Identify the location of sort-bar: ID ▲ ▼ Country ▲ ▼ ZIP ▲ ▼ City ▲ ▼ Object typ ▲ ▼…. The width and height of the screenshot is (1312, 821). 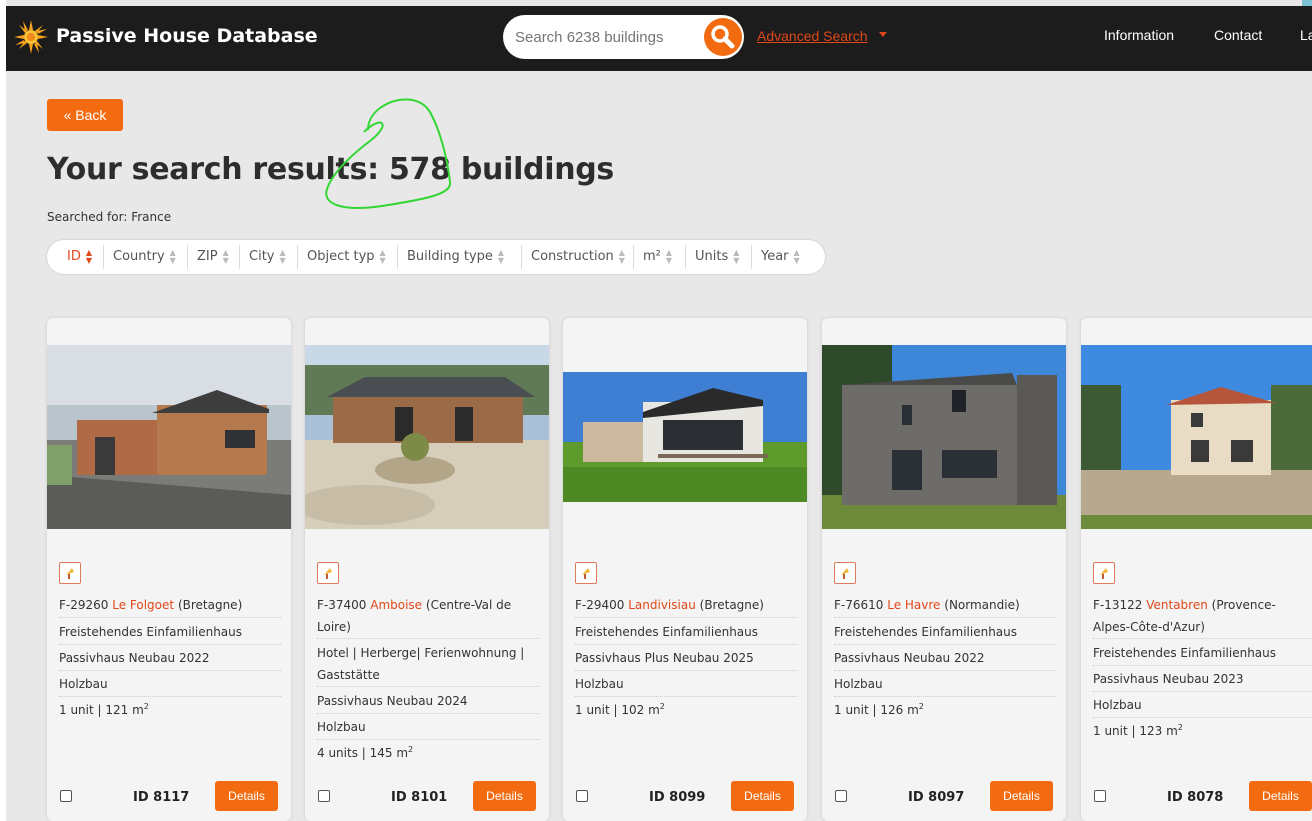
(436, 257).